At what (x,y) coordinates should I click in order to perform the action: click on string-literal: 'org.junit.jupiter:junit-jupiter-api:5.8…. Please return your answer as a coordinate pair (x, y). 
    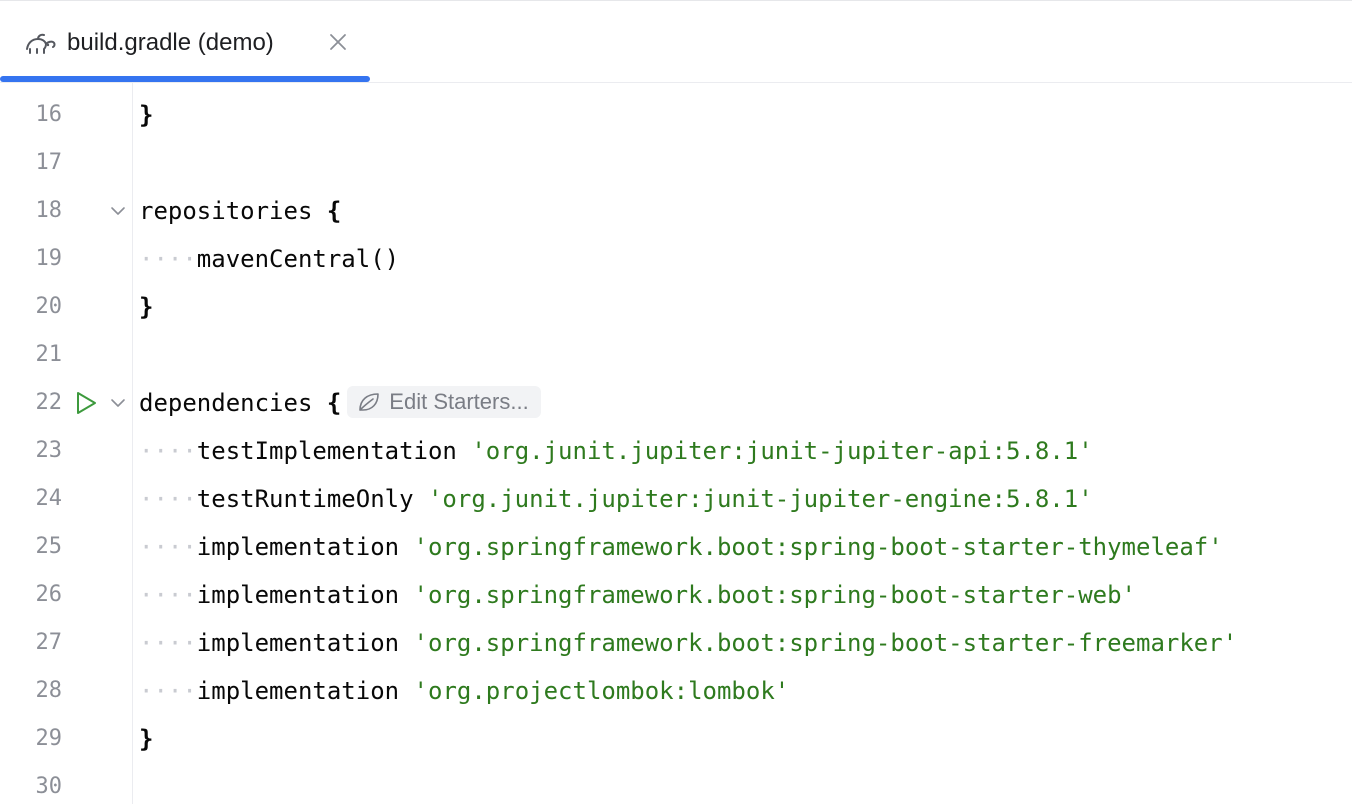
    Looking at the image, I should click on (782, 451).